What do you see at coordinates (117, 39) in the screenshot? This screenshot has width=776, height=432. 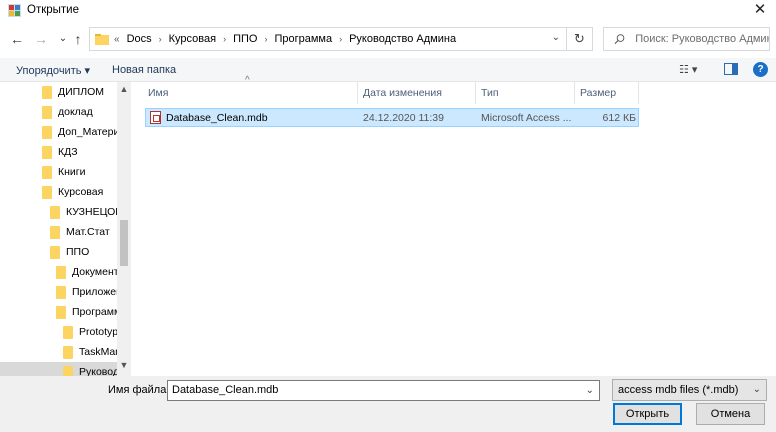 I see `breadcrumb-overflow: «` at bounding box center [117, 39].